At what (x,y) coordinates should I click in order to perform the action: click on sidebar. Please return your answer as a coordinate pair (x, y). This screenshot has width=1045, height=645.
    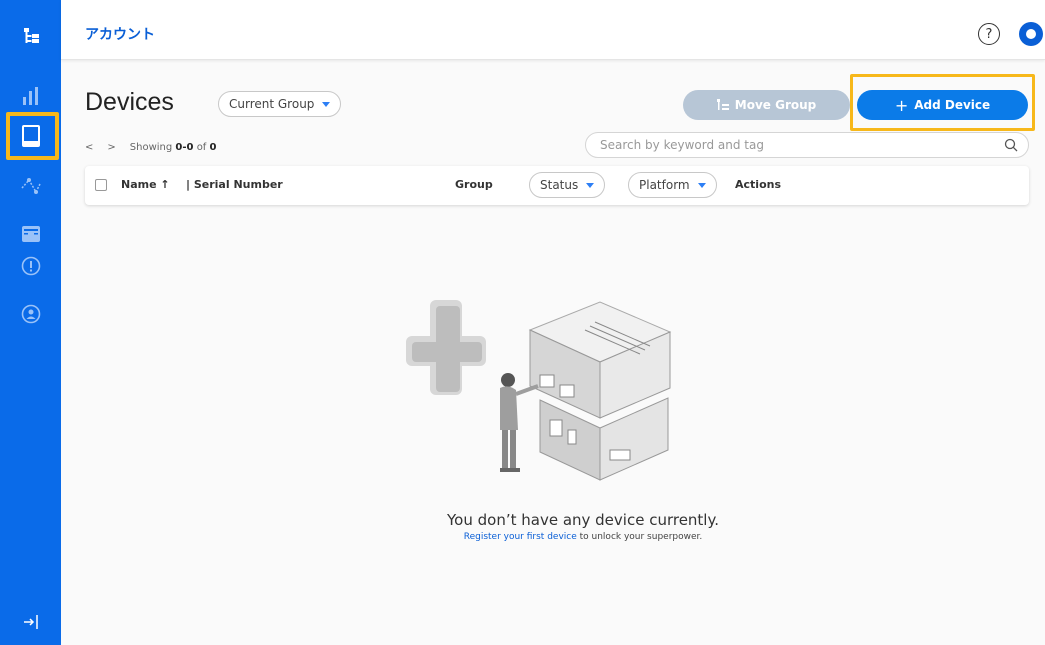
    Looking at the image, I should click on (30, 322).